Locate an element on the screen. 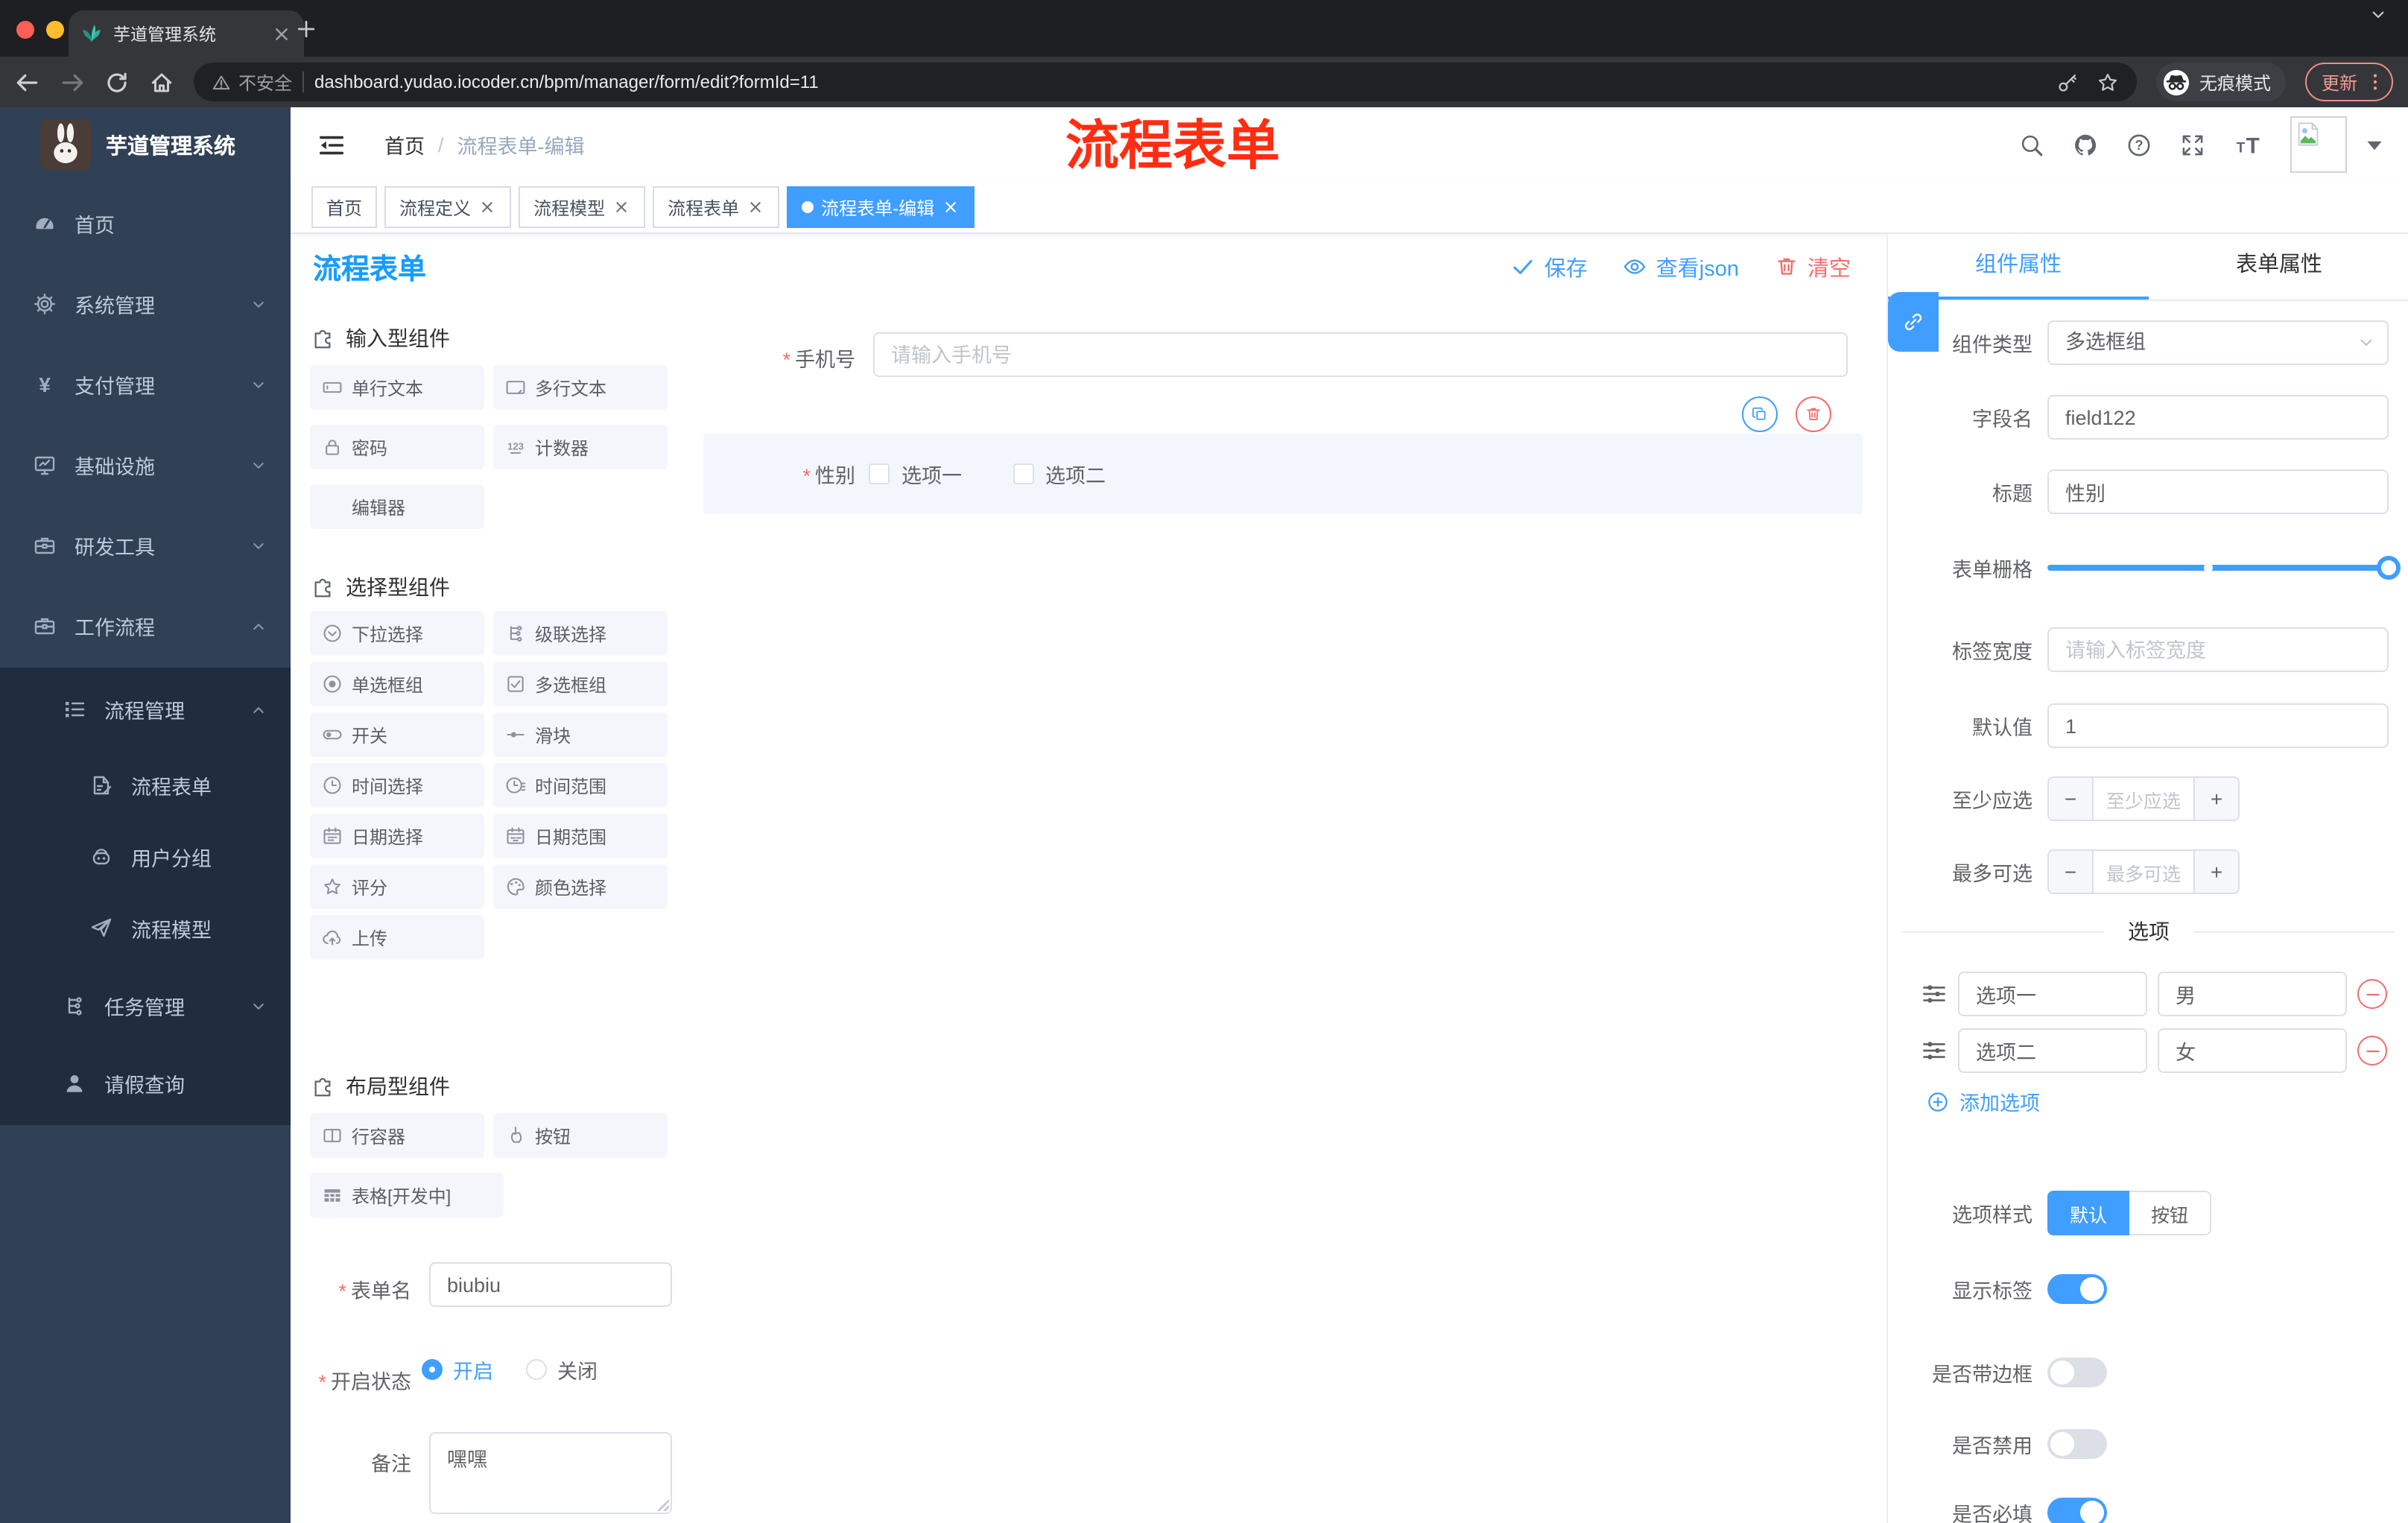 The image size is (2408, 1523). sidebar-item-user-group: 用户分组 is located at coordinates (145, 857).